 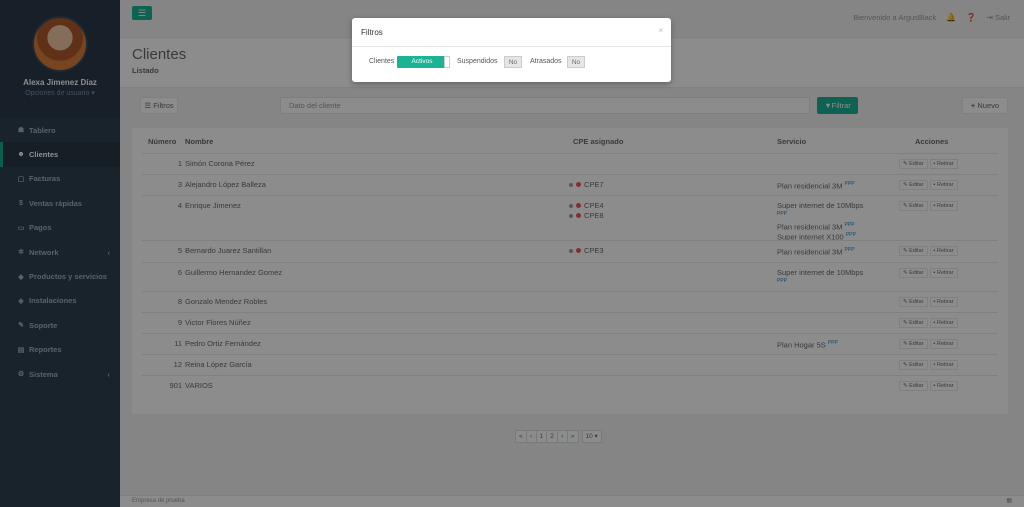 I want to click on clients-status-toggle: Activos, so click(x=422, y=62).